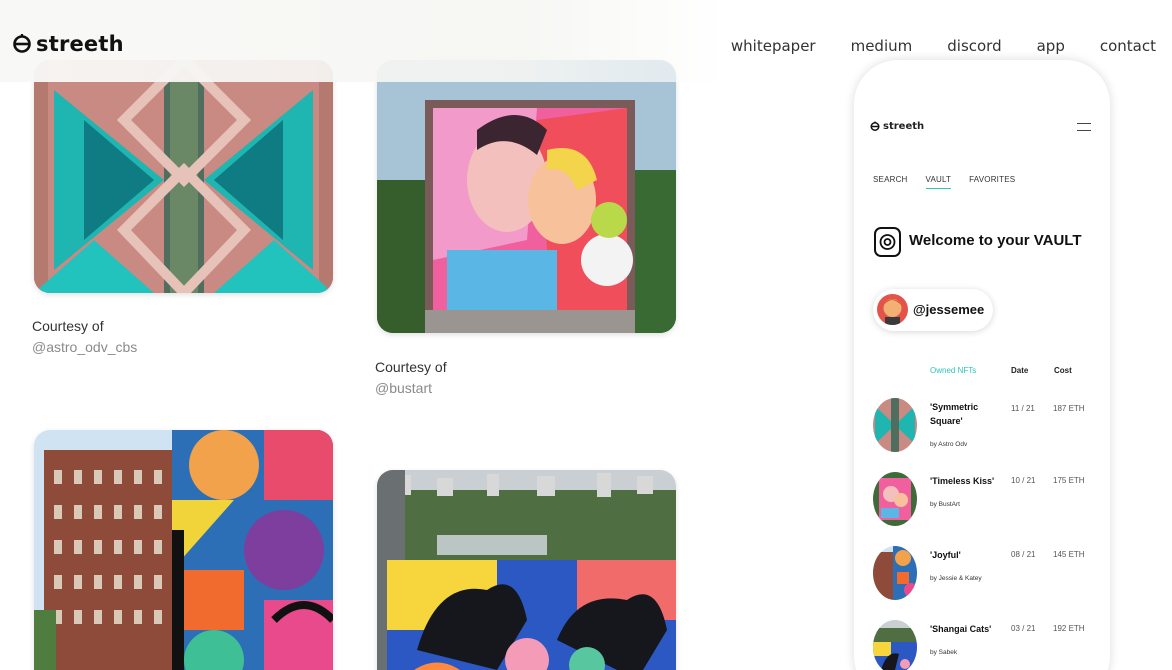 The width and height of the screenshot is (1172, 670). What do you see at coordinates (895, 499) in the screenshot?
I see `nft-thumb-timeless-kiss` at bounding box center [895, 499].